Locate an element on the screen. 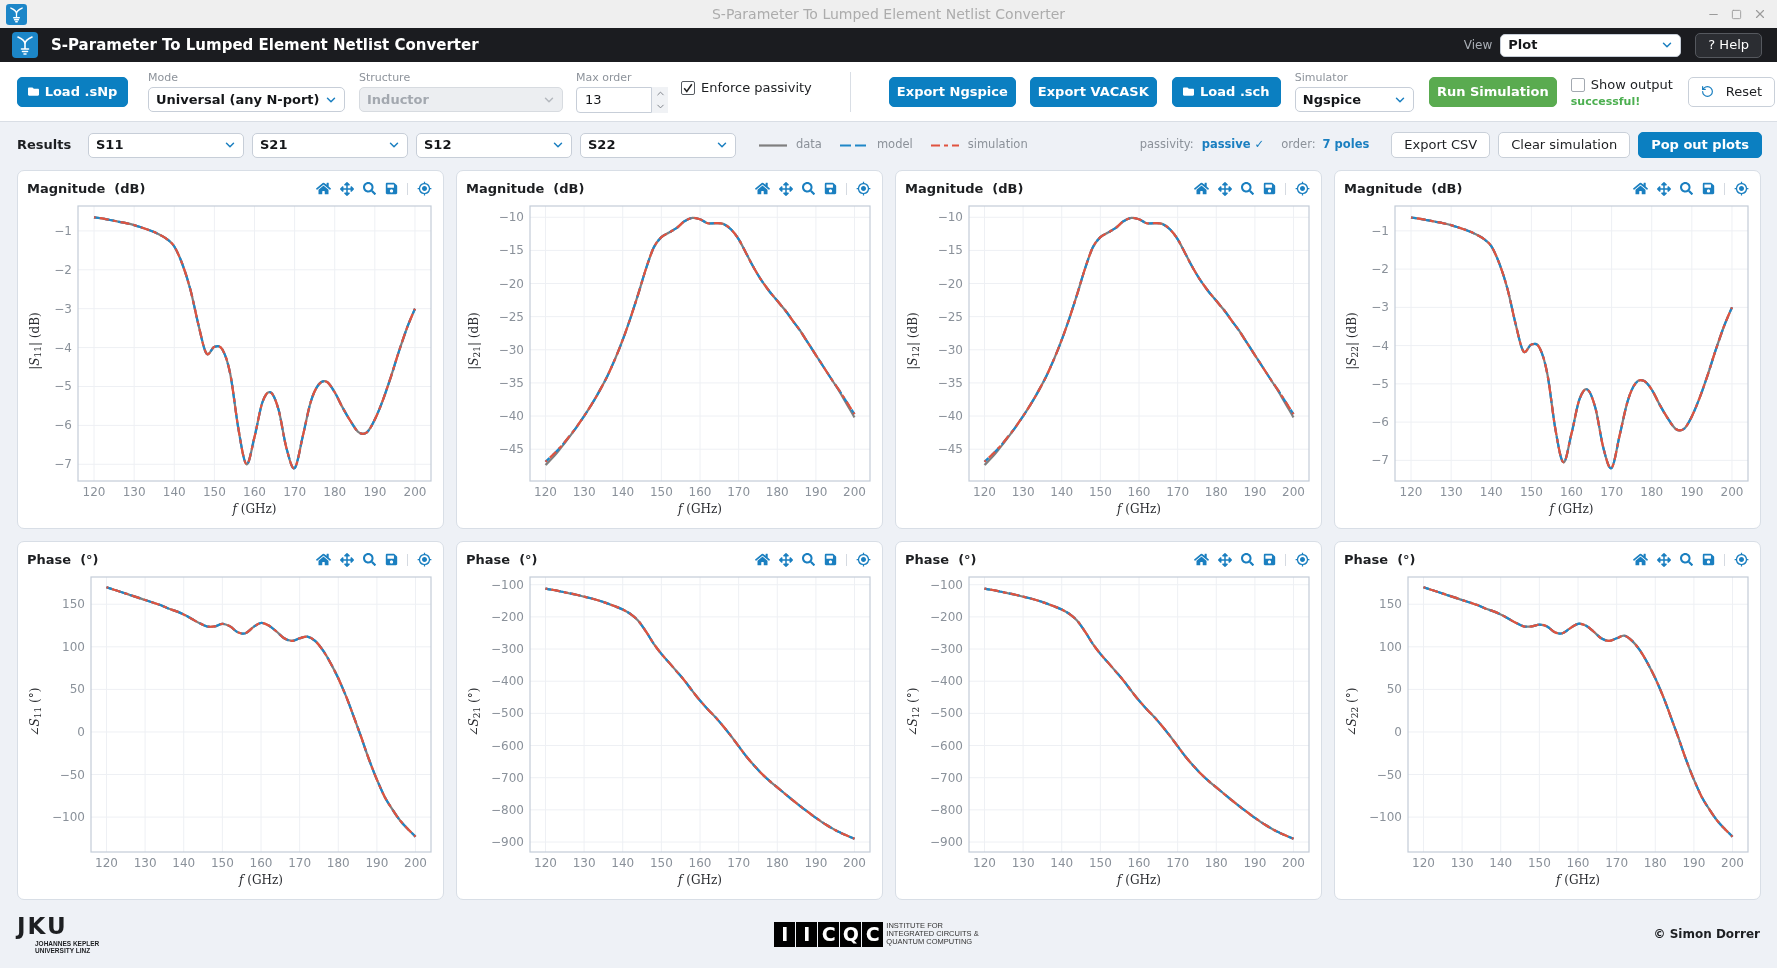 This screenshot has width=1777, height=968. y-tick-label: −3 is located at coordinates (63, 308).